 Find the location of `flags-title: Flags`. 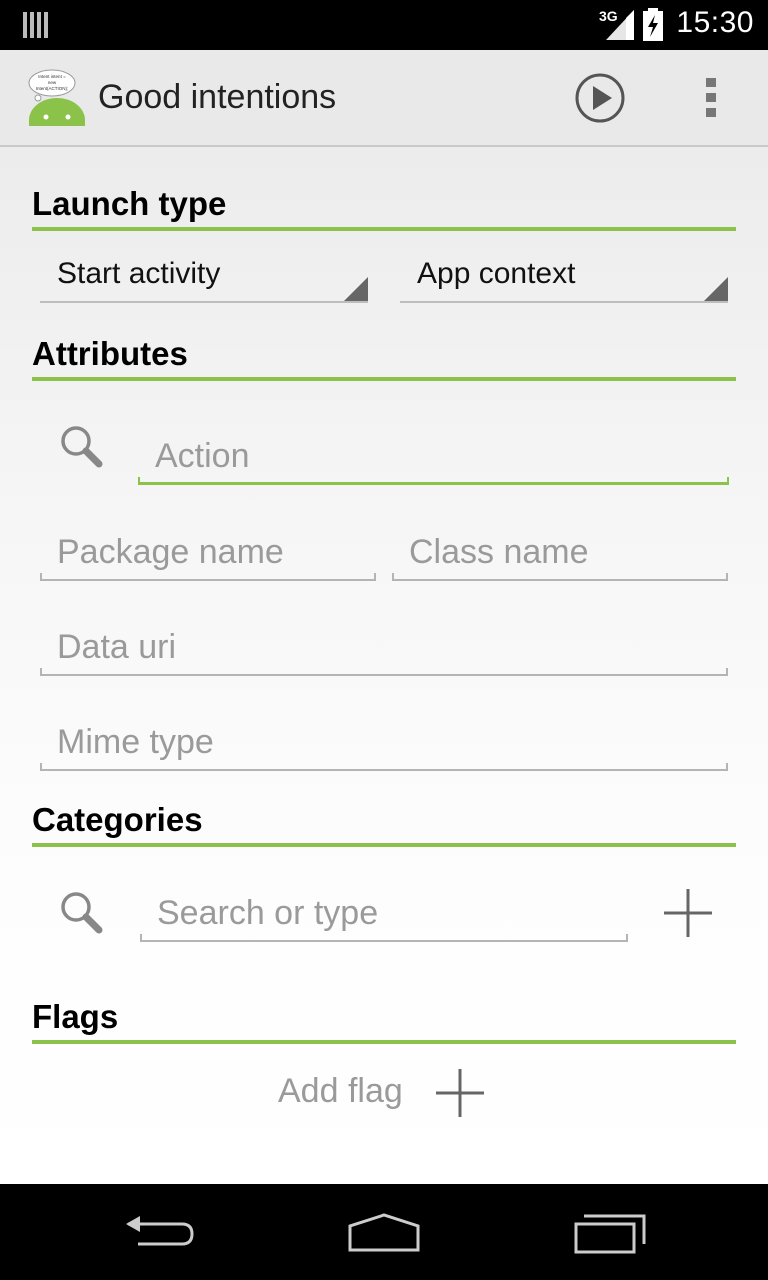

flags-title: Flags is located at coordinates (75, 1016).